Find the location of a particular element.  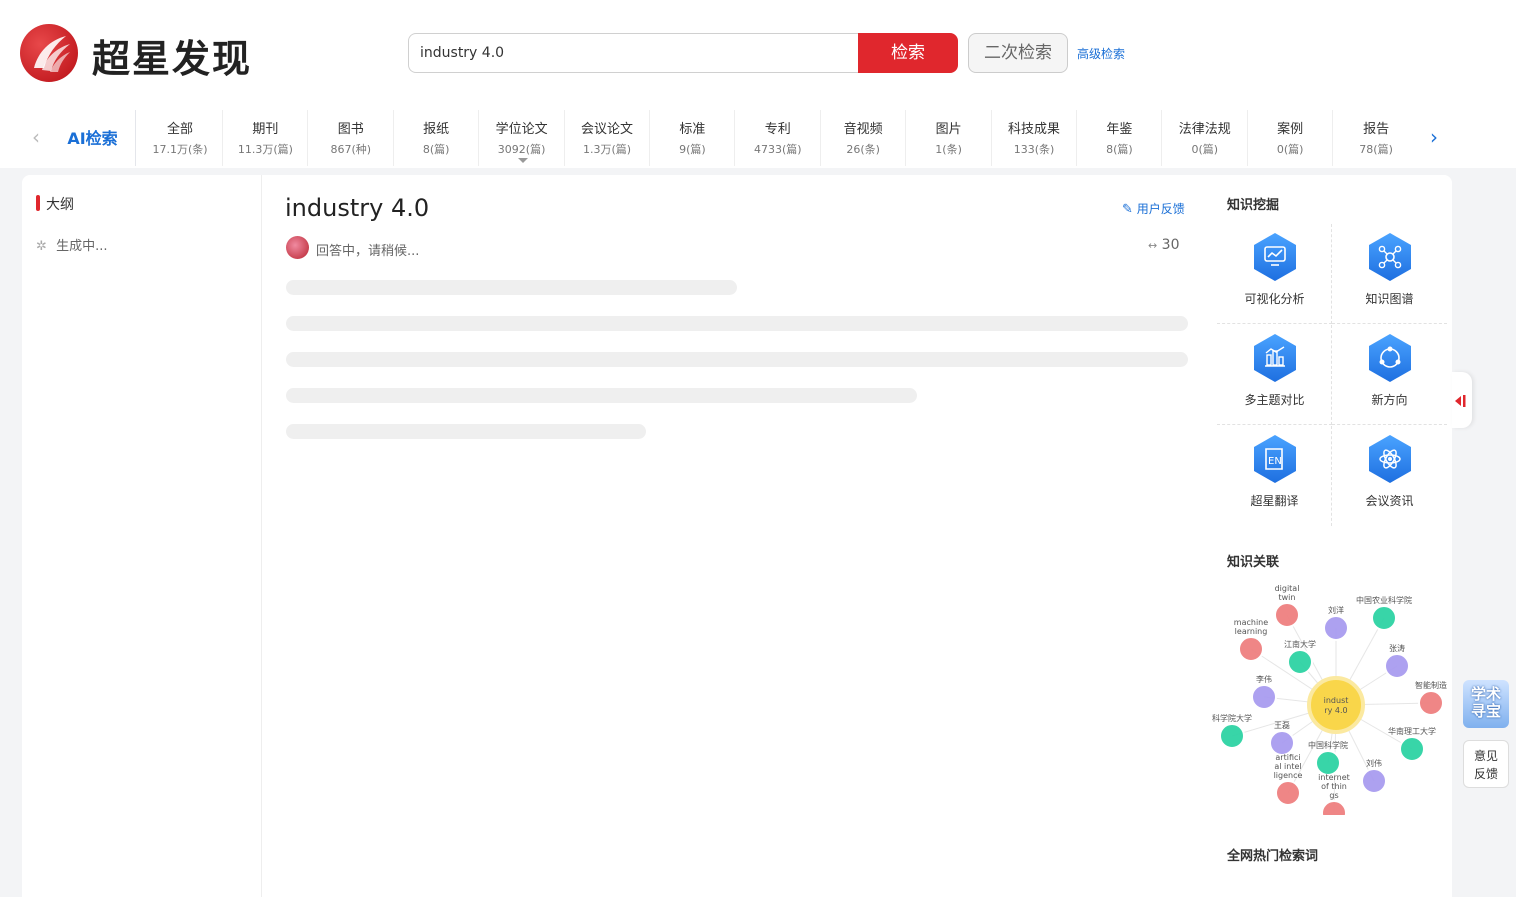

academic-treasure-button: 学术 寻宝 is located at coordinates (1486, 704).